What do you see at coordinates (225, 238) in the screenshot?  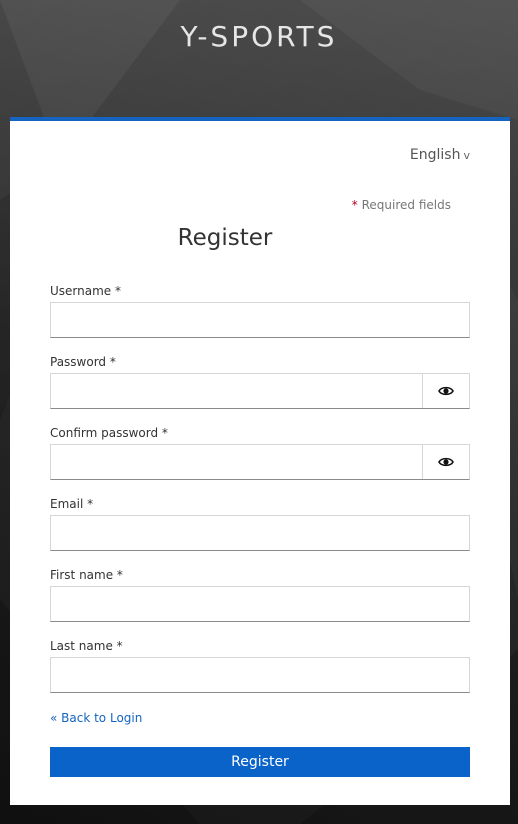 I see `page-title: Register` at bounding box center [225, 238].